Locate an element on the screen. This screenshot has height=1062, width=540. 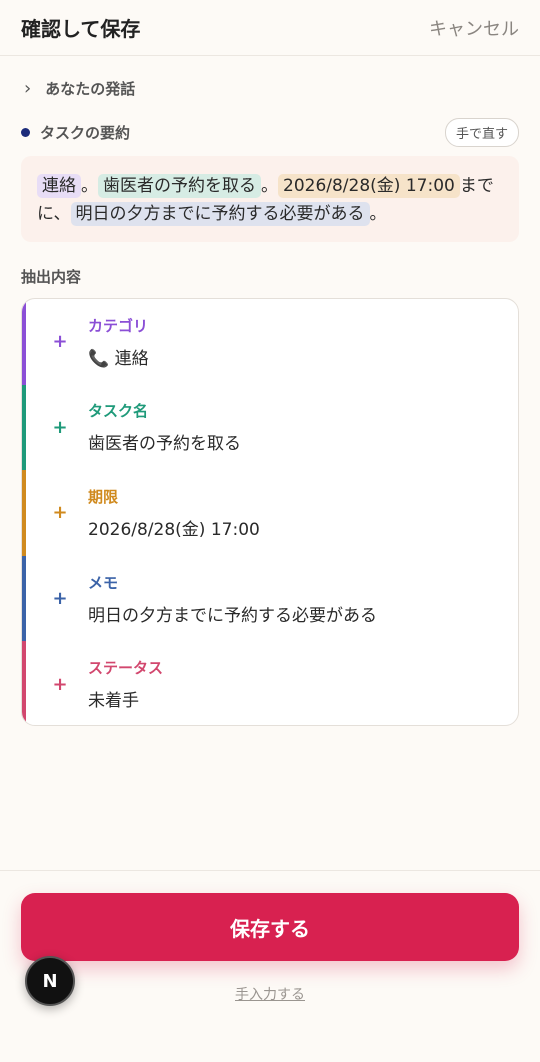
manual-fix-button: 手で直す is located at coordinates (481, 132).